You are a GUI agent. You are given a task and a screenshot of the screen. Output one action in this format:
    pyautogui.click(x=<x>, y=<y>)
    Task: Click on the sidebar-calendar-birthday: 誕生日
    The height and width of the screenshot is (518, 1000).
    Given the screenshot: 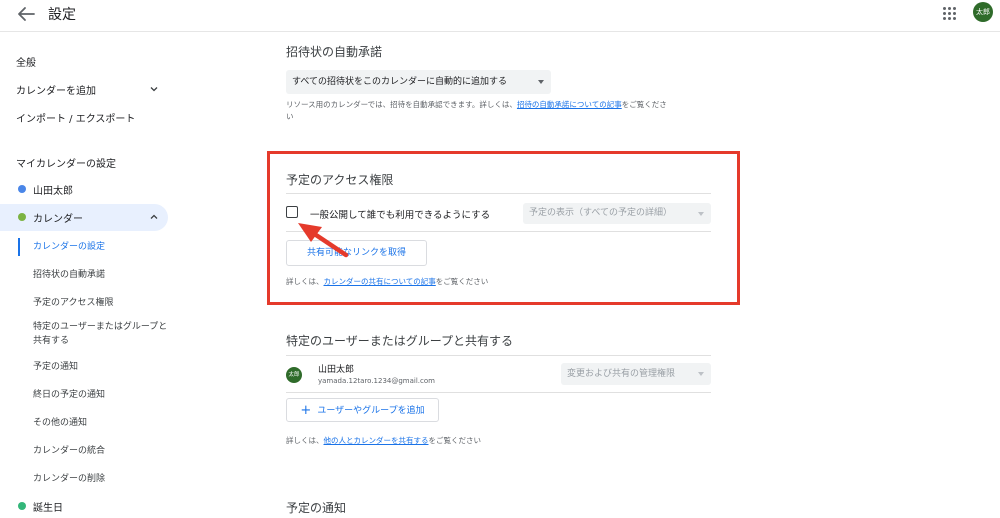 What is the action you would take?
    pyautogui.click(x=48, y=506)
    